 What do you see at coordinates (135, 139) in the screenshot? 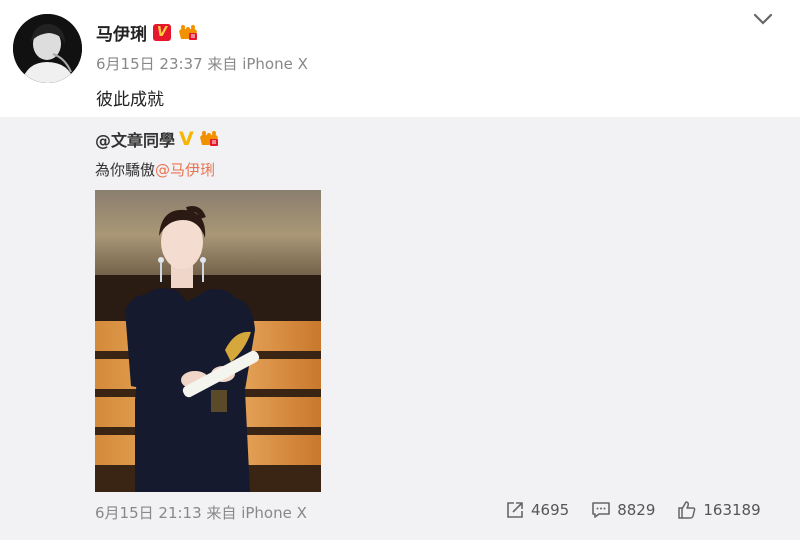
I see `repost-author-name: @文章同學` at bounding box center [135, 139].